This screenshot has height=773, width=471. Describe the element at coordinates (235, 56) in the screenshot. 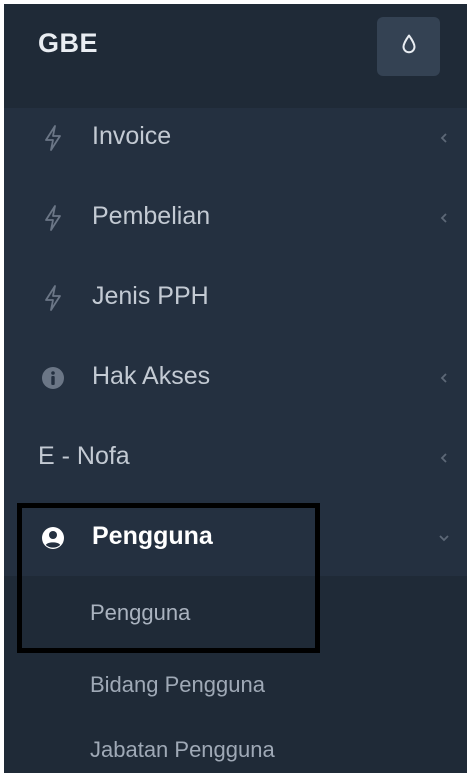

I see `sidebar-brand: GBE` at that location.